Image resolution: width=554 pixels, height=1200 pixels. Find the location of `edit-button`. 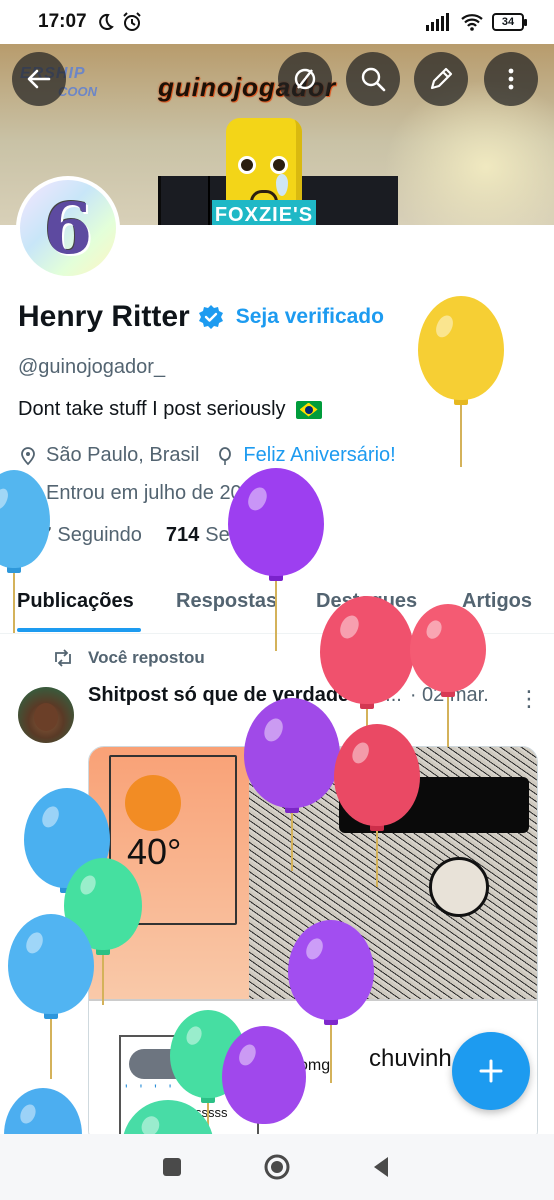

edit-button is located at coordinates (441, 79).